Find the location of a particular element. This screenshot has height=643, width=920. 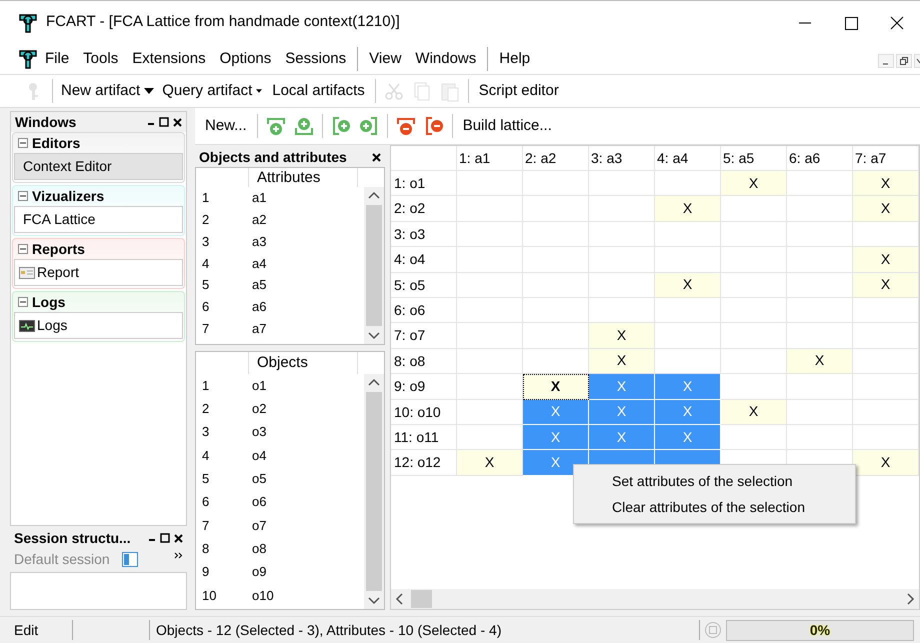

menu-item: Extensions is located at coordinates (169, 59).